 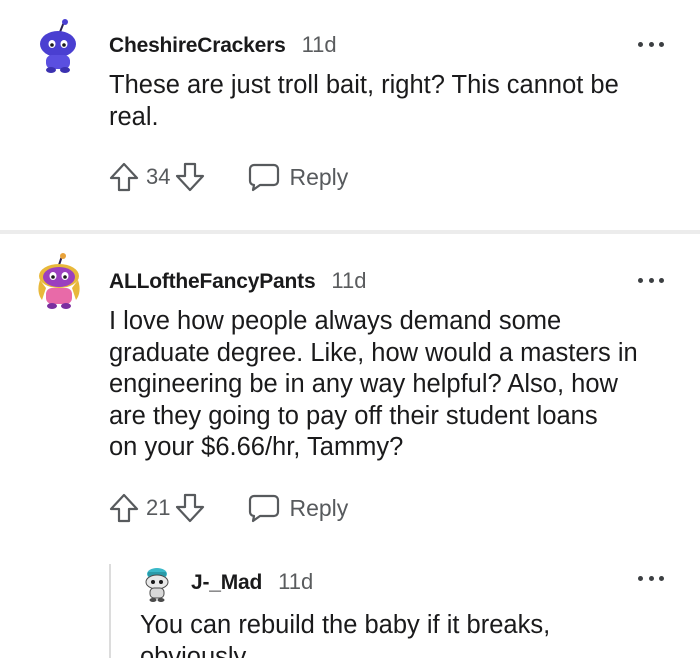 I want to click on comment-actions: 21 Reply, so click(x=228, y=508).